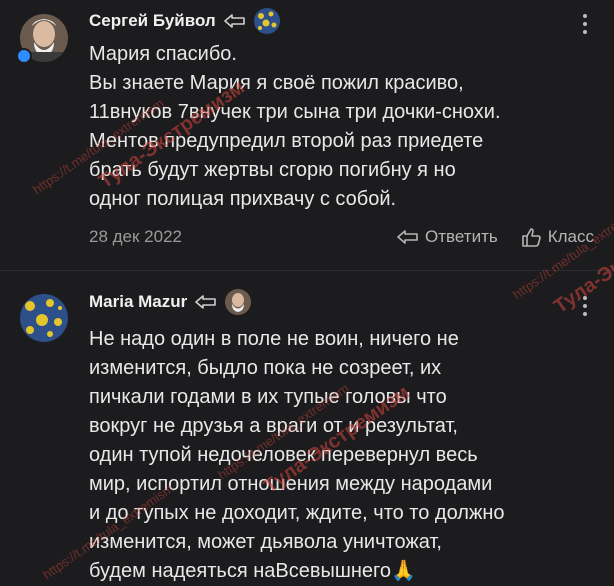 The image size is (614, 586). Describe the element at coordinates (557, 237) in the screenshot. I see `like-button: Класс` at that location.